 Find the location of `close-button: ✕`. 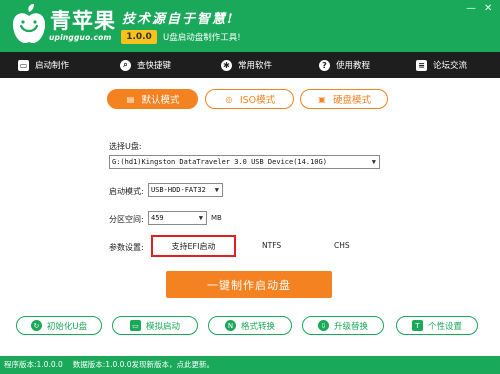

close-button: ✕ is located at coordinates (488, 9).